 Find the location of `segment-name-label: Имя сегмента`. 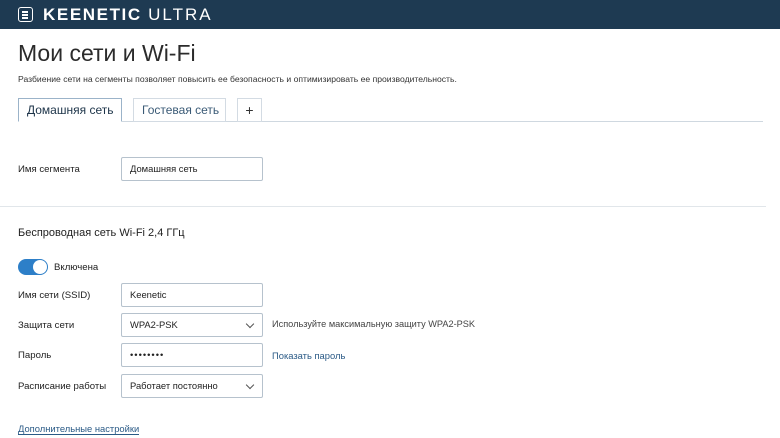

segment-name-label: Имя сегмента is located at coordinates (49, 169).